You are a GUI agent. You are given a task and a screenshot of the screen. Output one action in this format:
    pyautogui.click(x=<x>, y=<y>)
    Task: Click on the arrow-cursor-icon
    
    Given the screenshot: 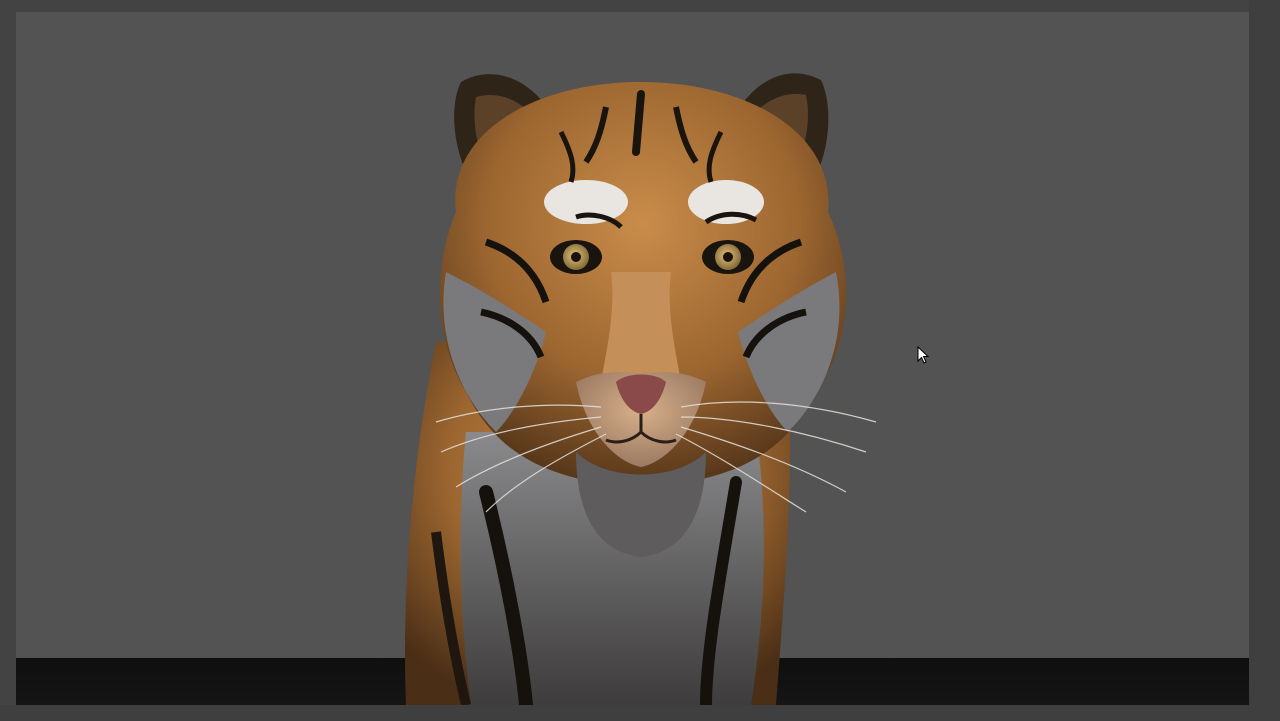 What is the action you would take?
    pyautogui.click(x=923, y=355)
    